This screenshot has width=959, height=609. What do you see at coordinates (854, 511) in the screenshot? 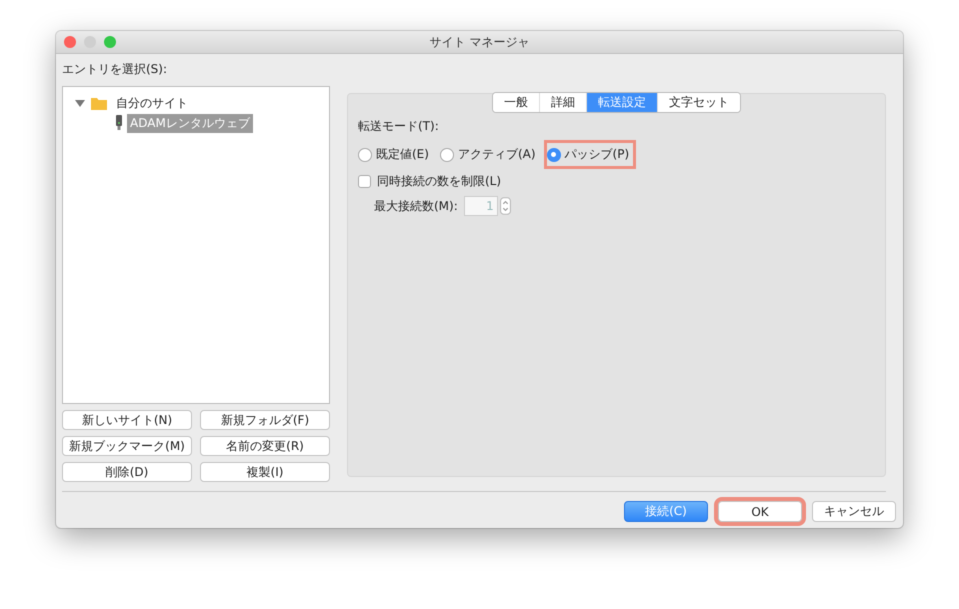
I see `dialog-button: キャンセル` at bounding box center [854, 511].